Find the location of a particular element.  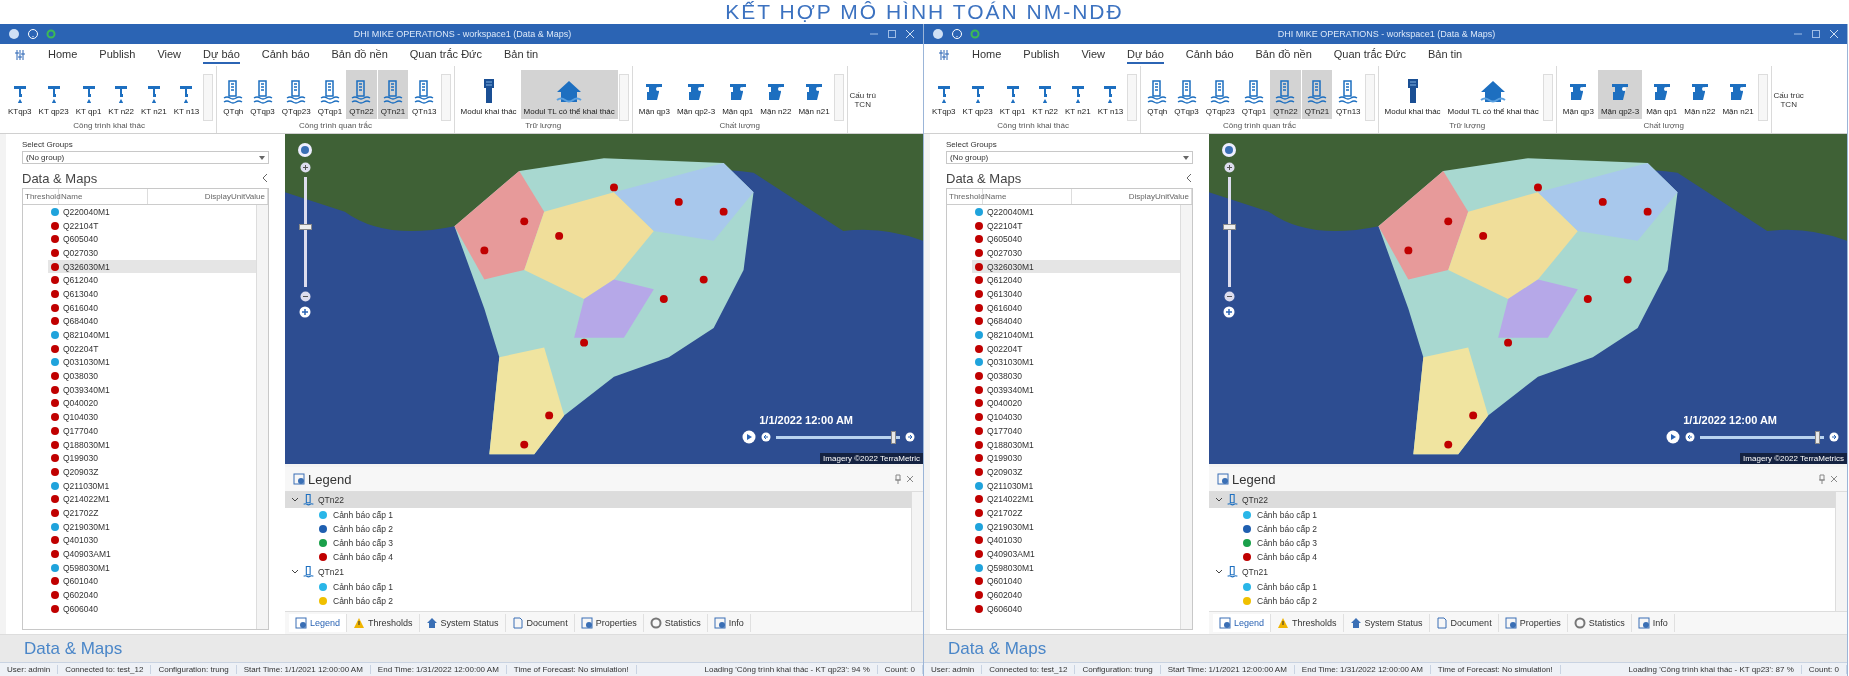

ribbon-tab: Cảnh báo is located at coordinates (285, 55).